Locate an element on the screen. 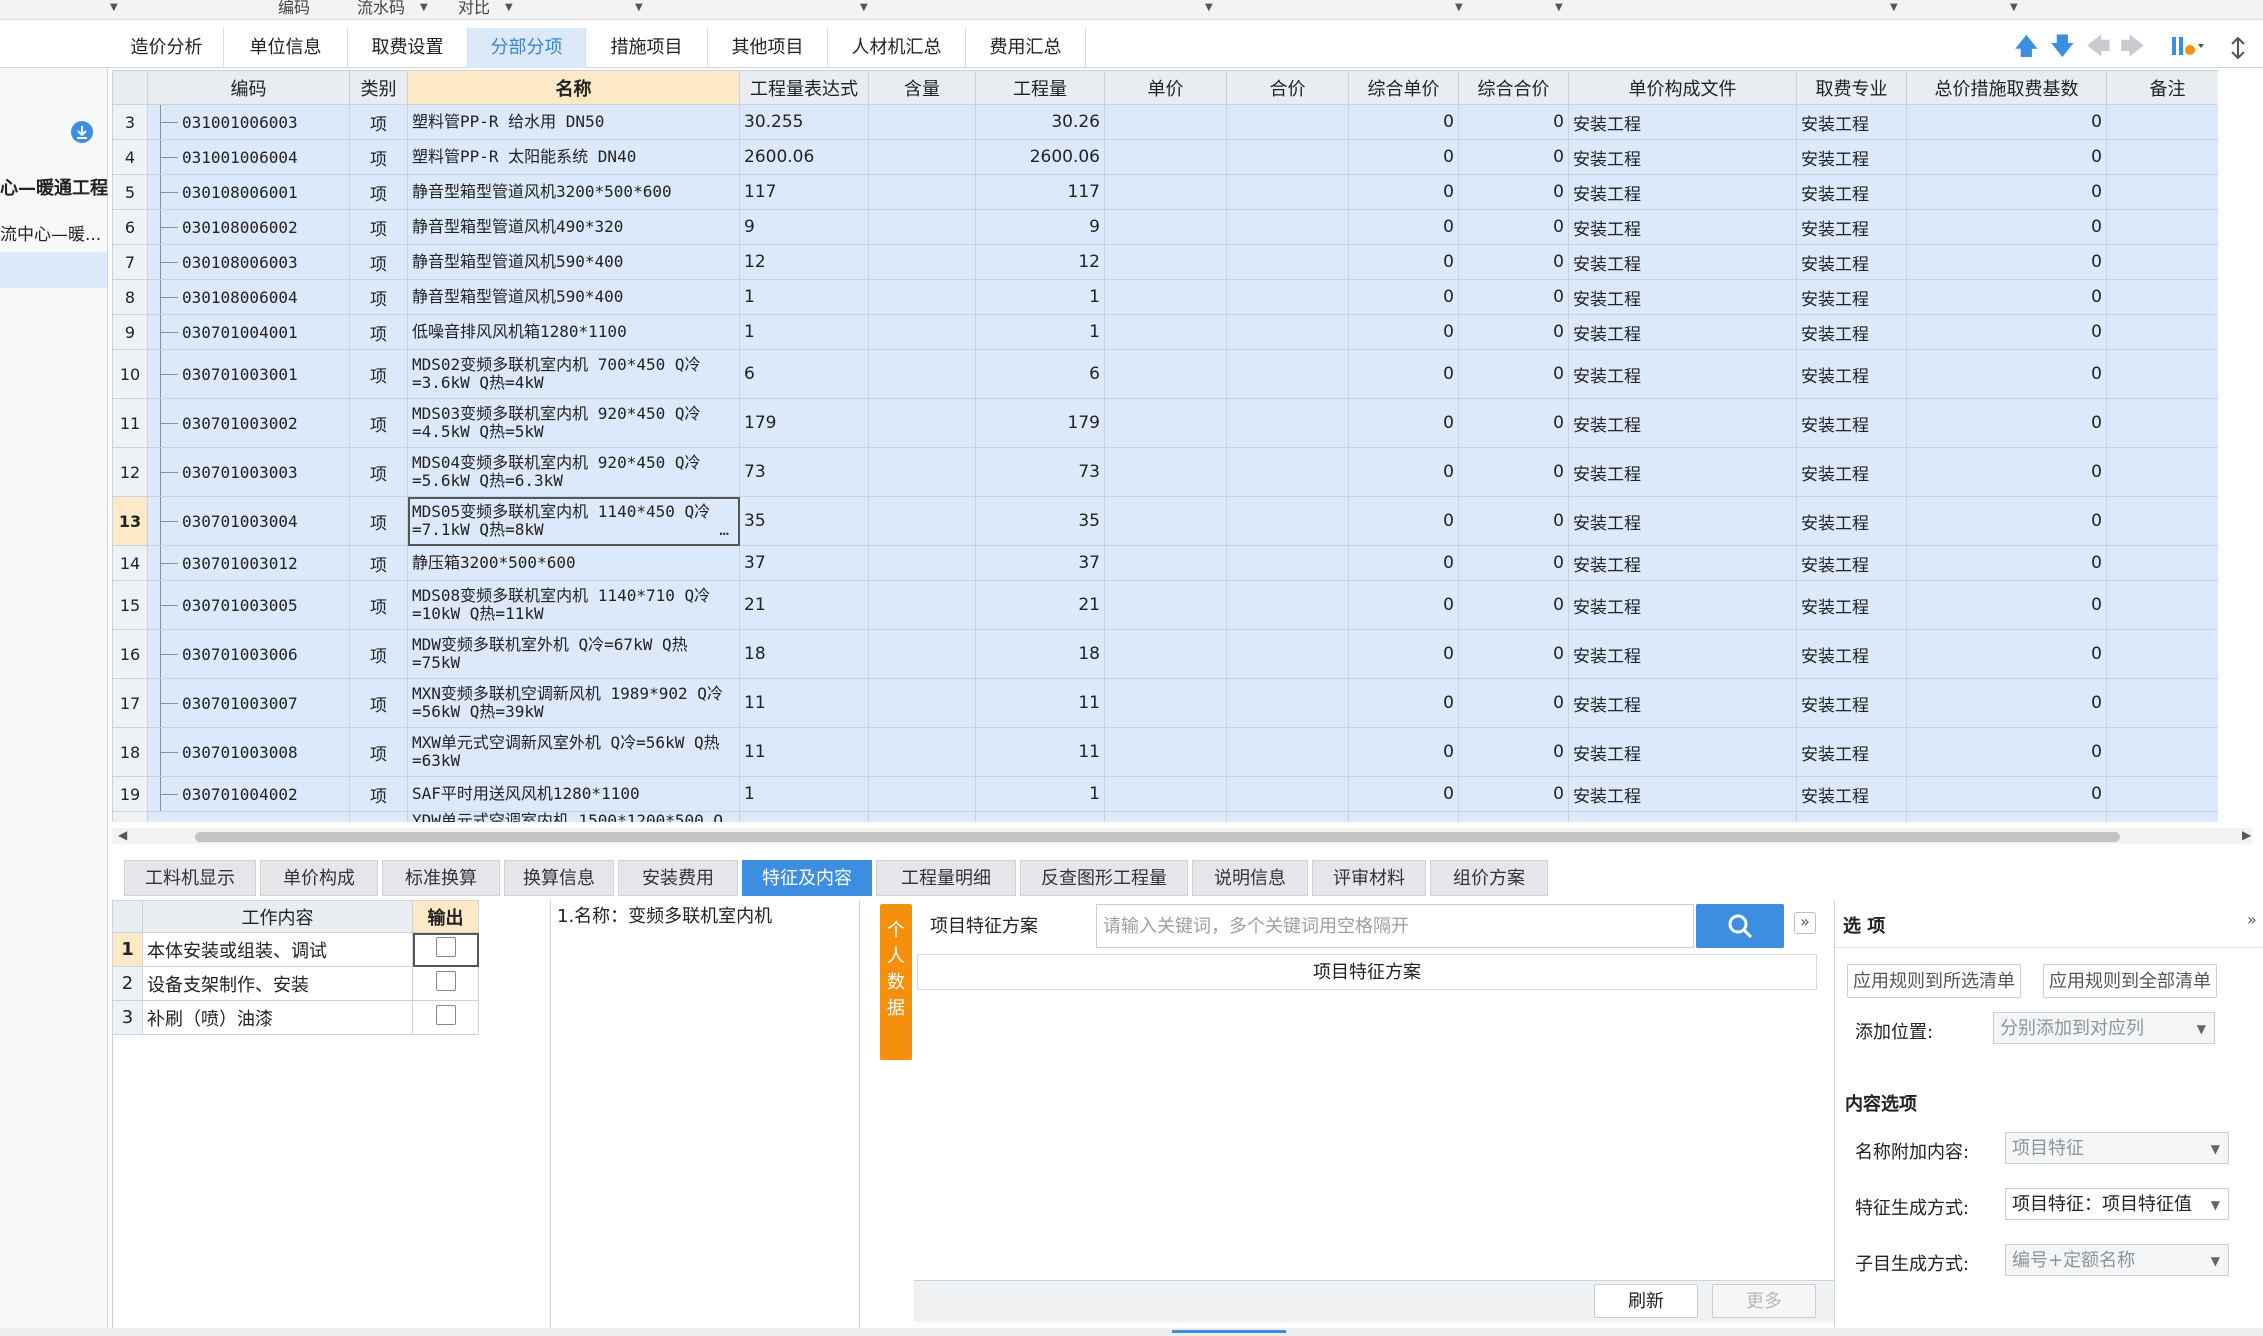  grid-cell: 18 is located at coordinates (1040, 654).